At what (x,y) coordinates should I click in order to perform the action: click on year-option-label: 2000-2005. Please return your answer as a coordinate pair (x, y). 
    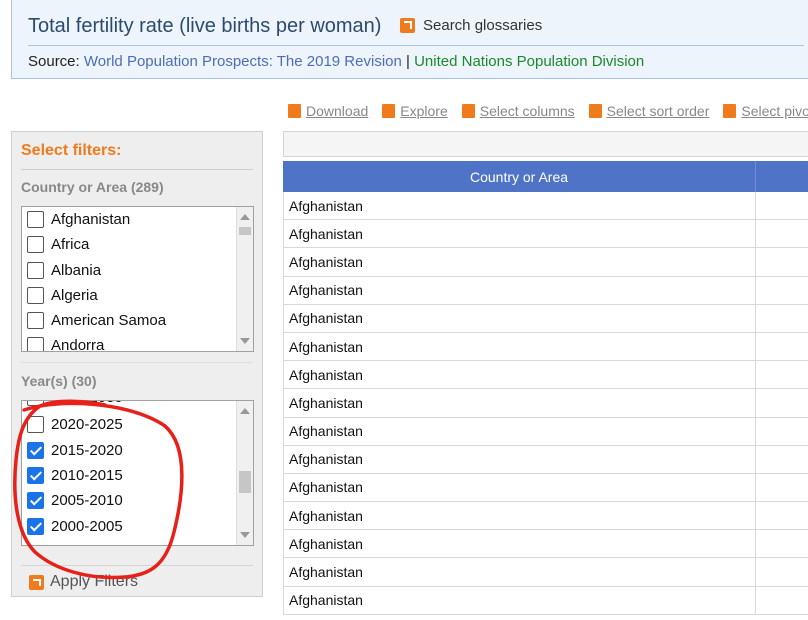
    Looking at the image, I should click on (87, 526).